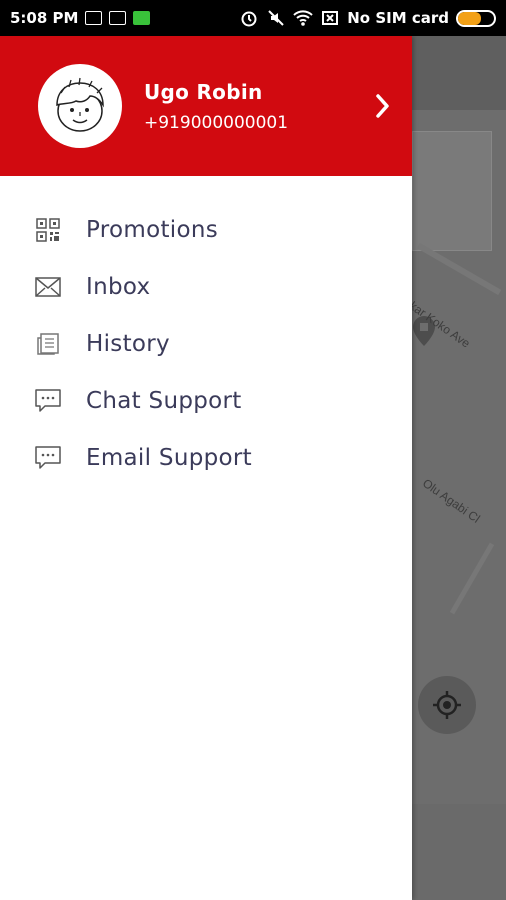 The image size is (506, 900). I want to click on user-name: Ugo Robin, so click(203, 91).